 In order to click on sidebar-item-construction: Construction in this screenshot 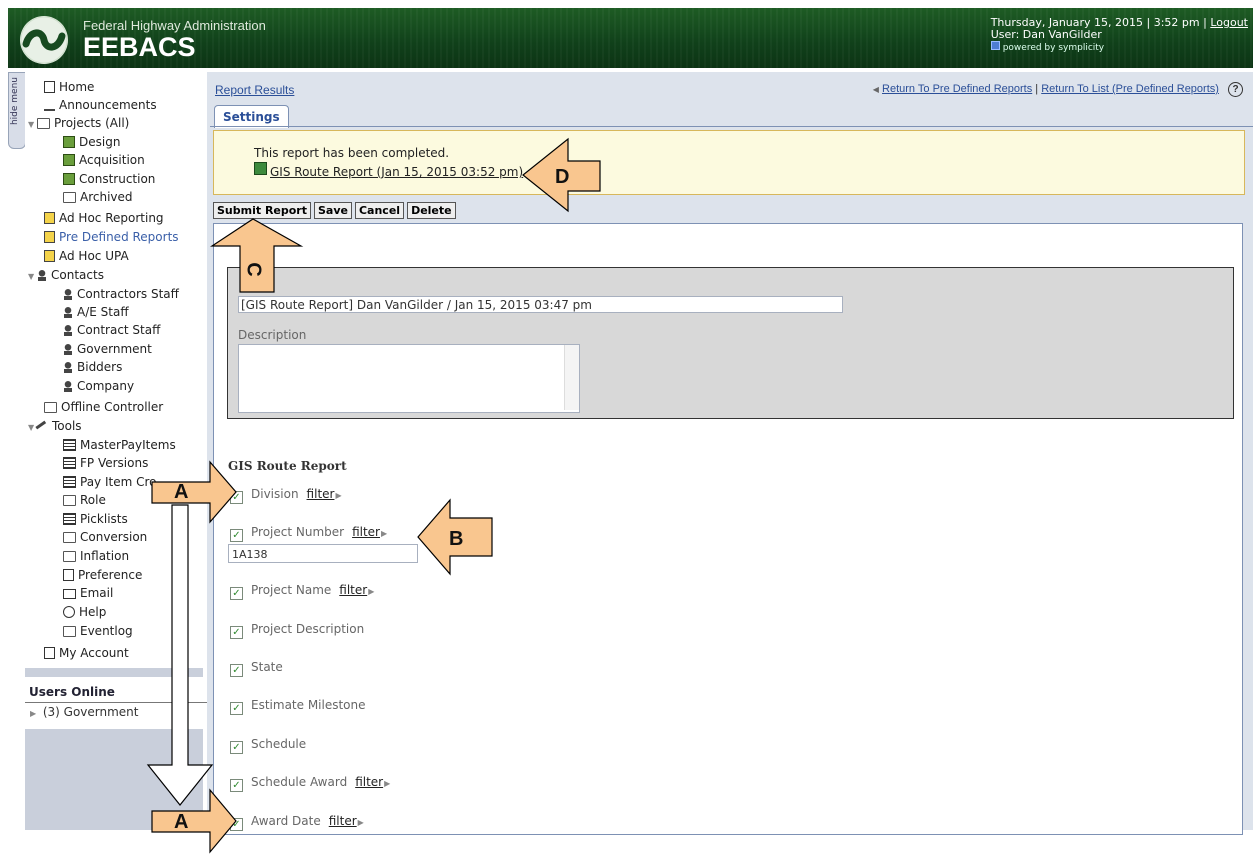, I will do `click(109, 179)`.